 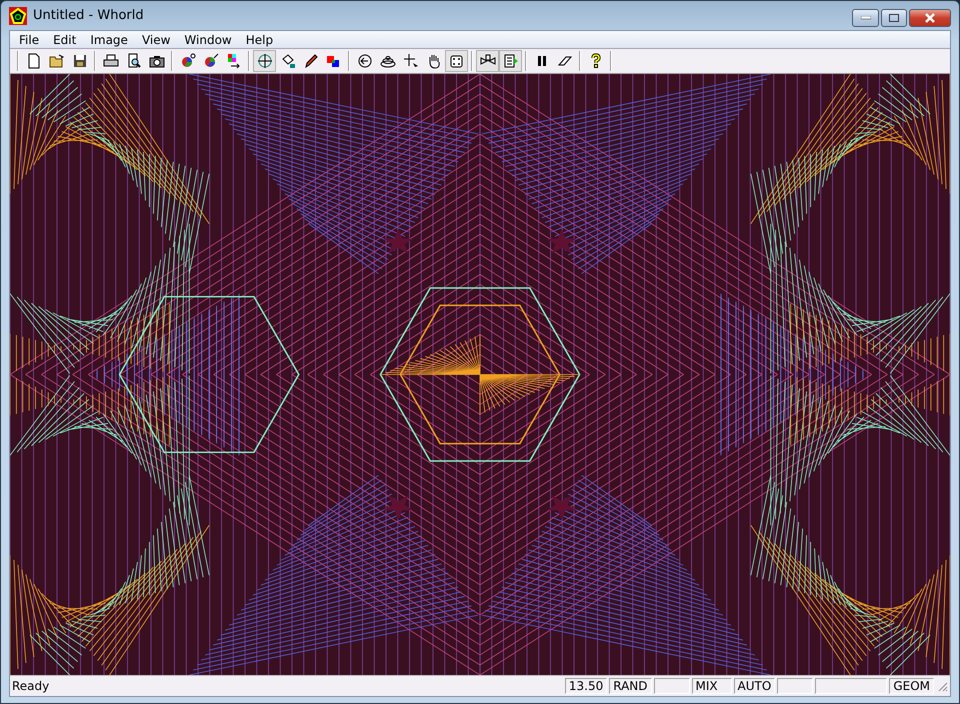 I want to click on open-folder-icon, so click(x=56, y=61).